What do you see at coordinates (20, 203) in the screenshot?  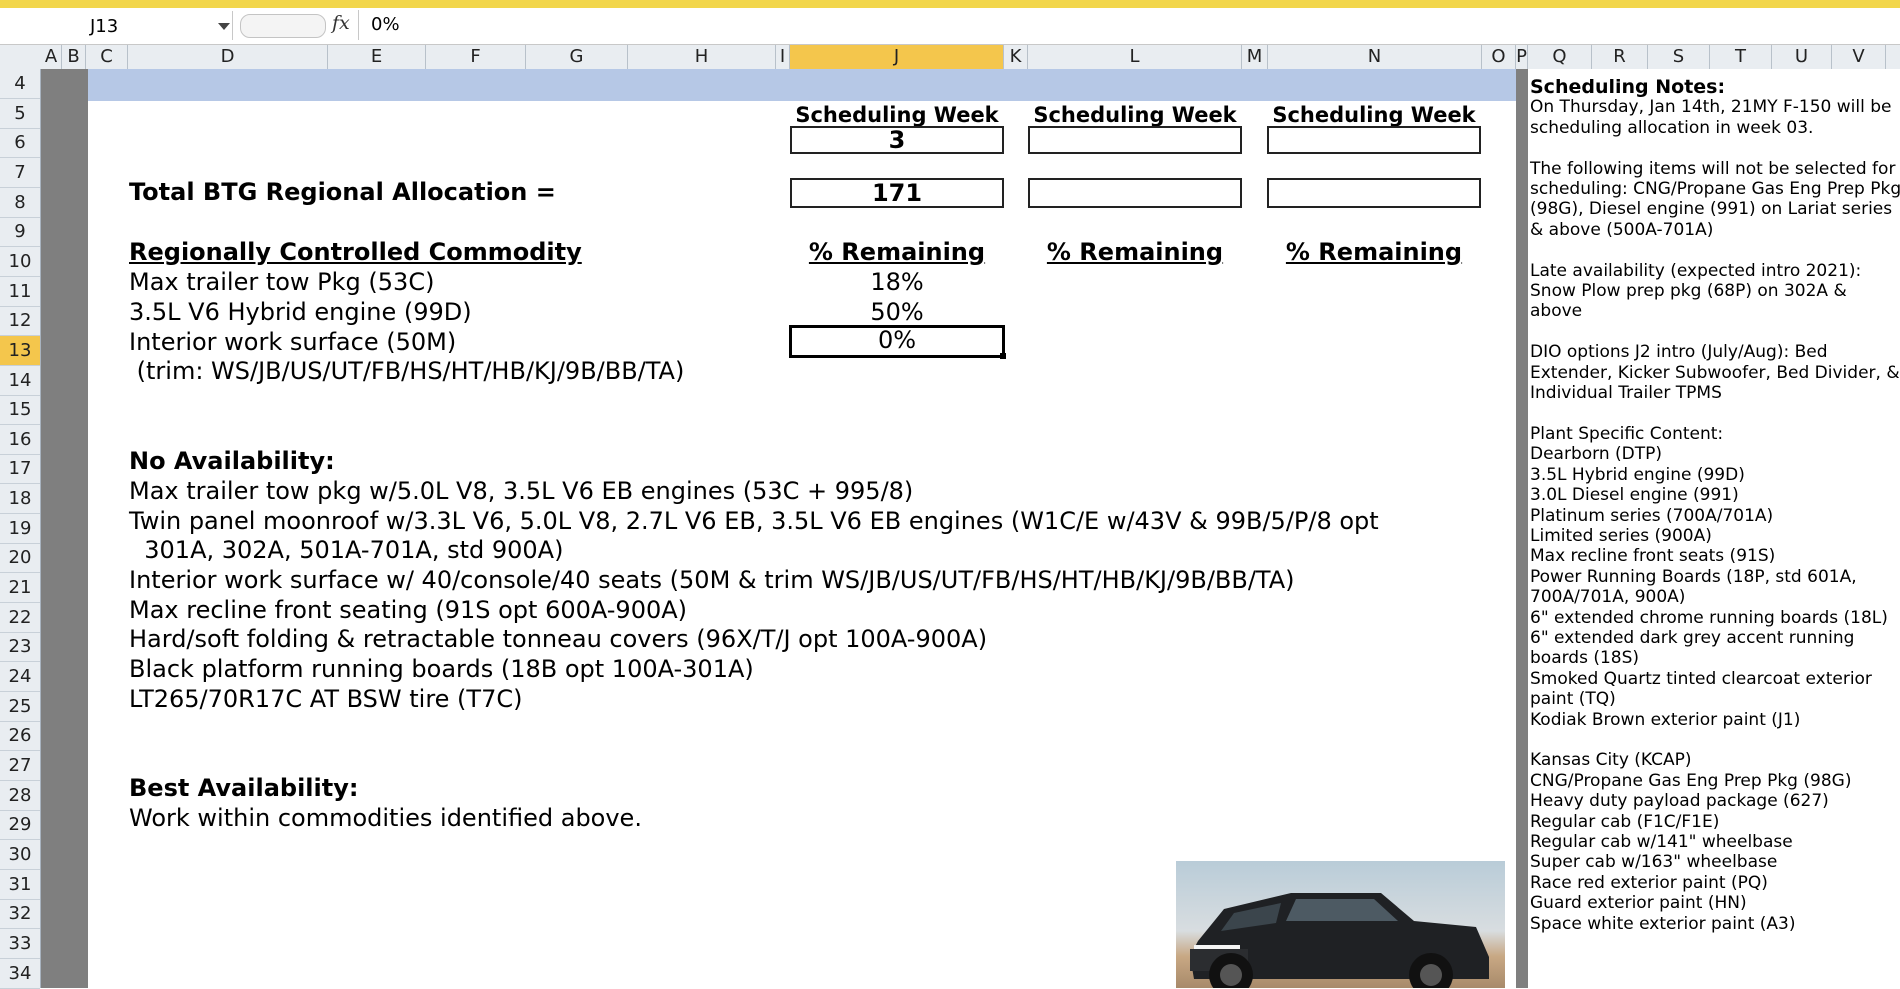 I see `row-header-8: 8` at bounding box center [20, 203].